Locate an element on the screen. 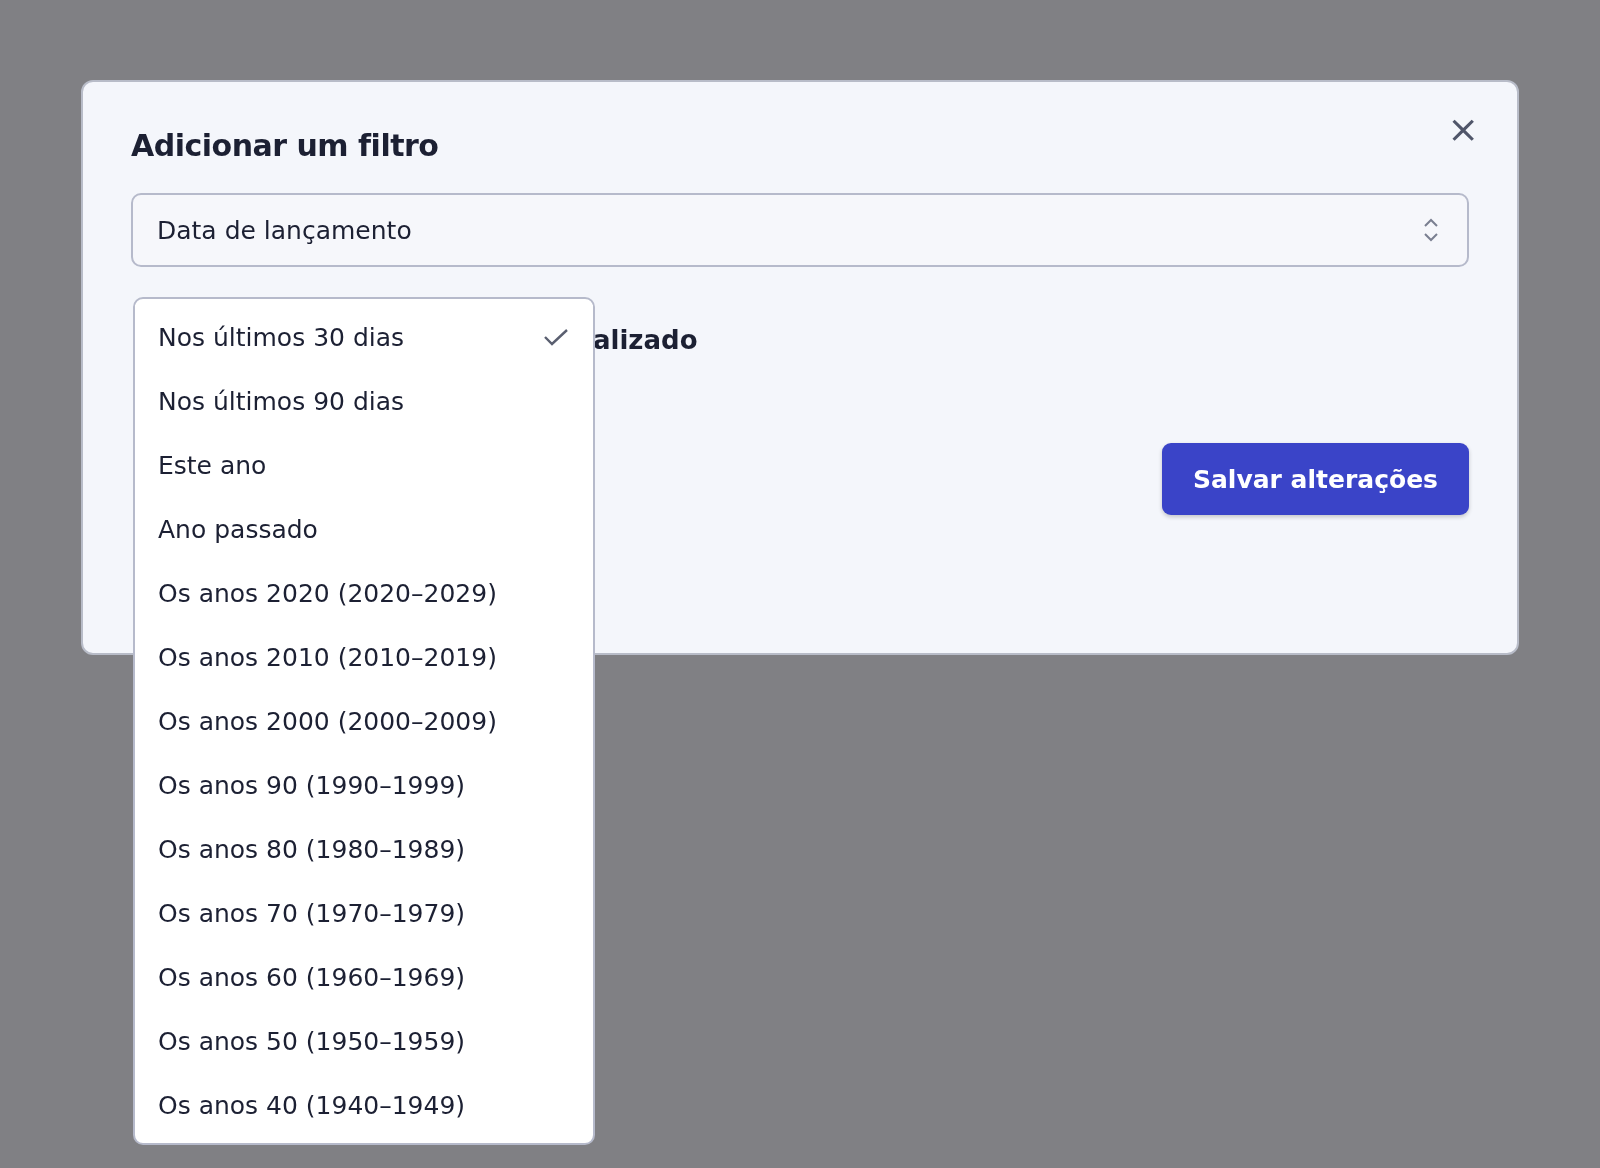 This screenshot has height=1168, width=1600. dialog-title: Adicionar um filtro is located at coordinates (285, 145).